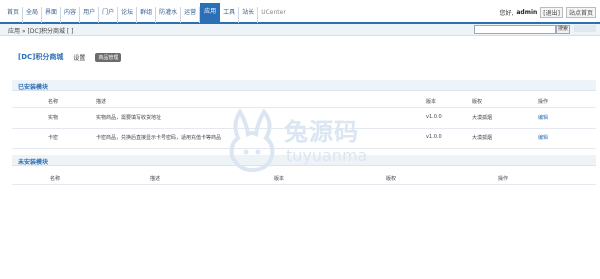 This screenshot has width=600, height=279. Describe the element at coordinates (515, 29) in the screenshot. I see `search-input` at that location.